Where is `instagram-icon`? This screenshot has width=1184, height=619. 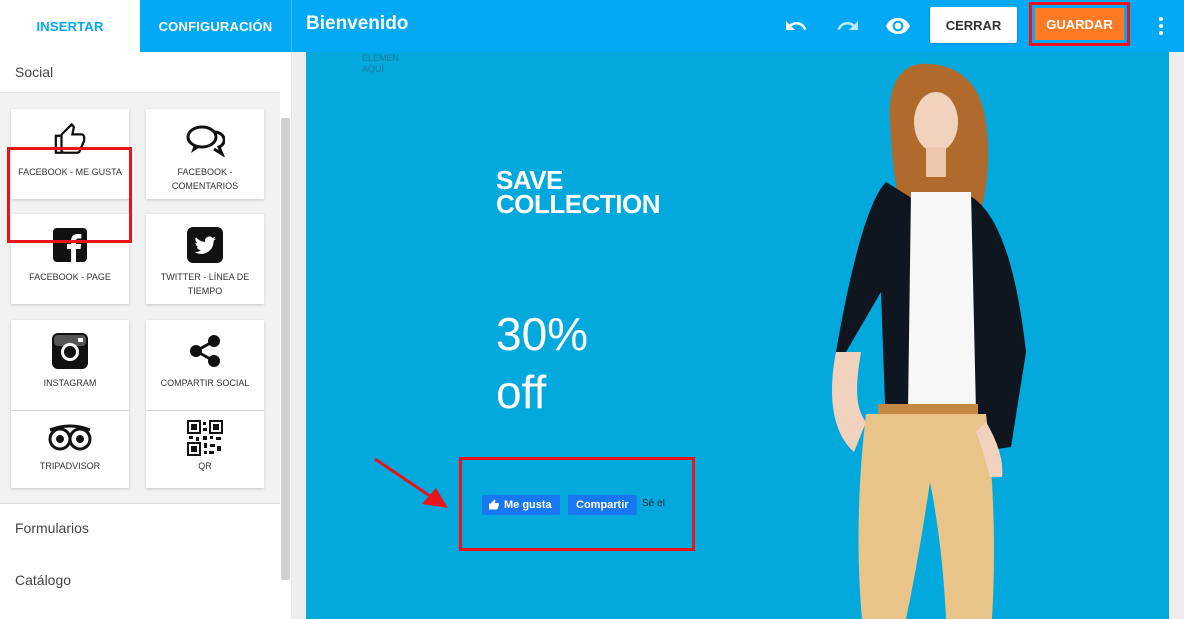
instagram-icon is located at coordinates (70, 351).